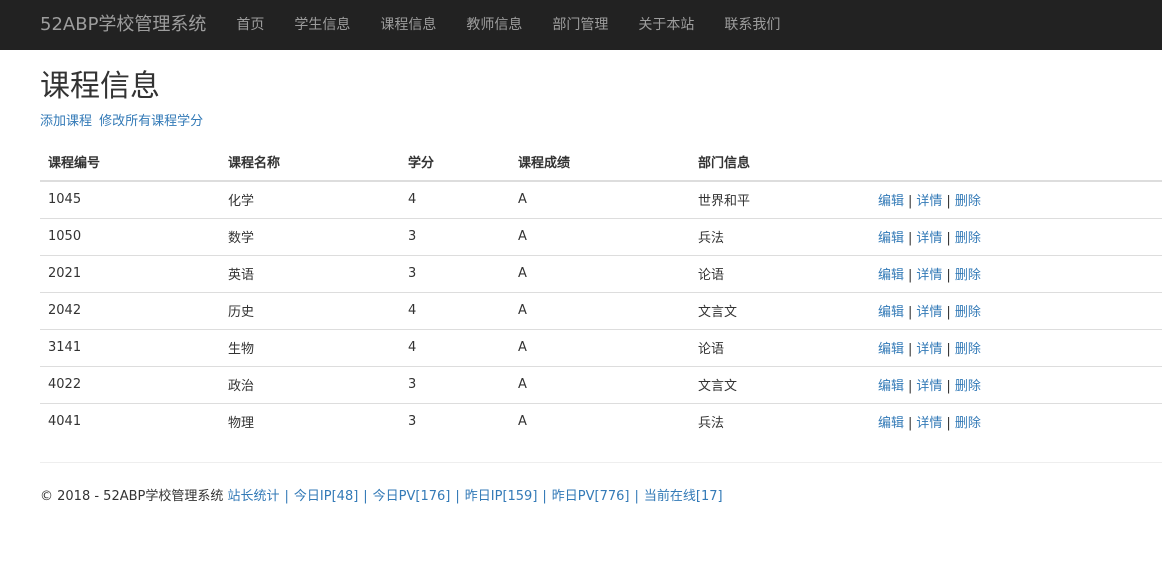  I want to click on nav-home: 首页, so click(250, 25).